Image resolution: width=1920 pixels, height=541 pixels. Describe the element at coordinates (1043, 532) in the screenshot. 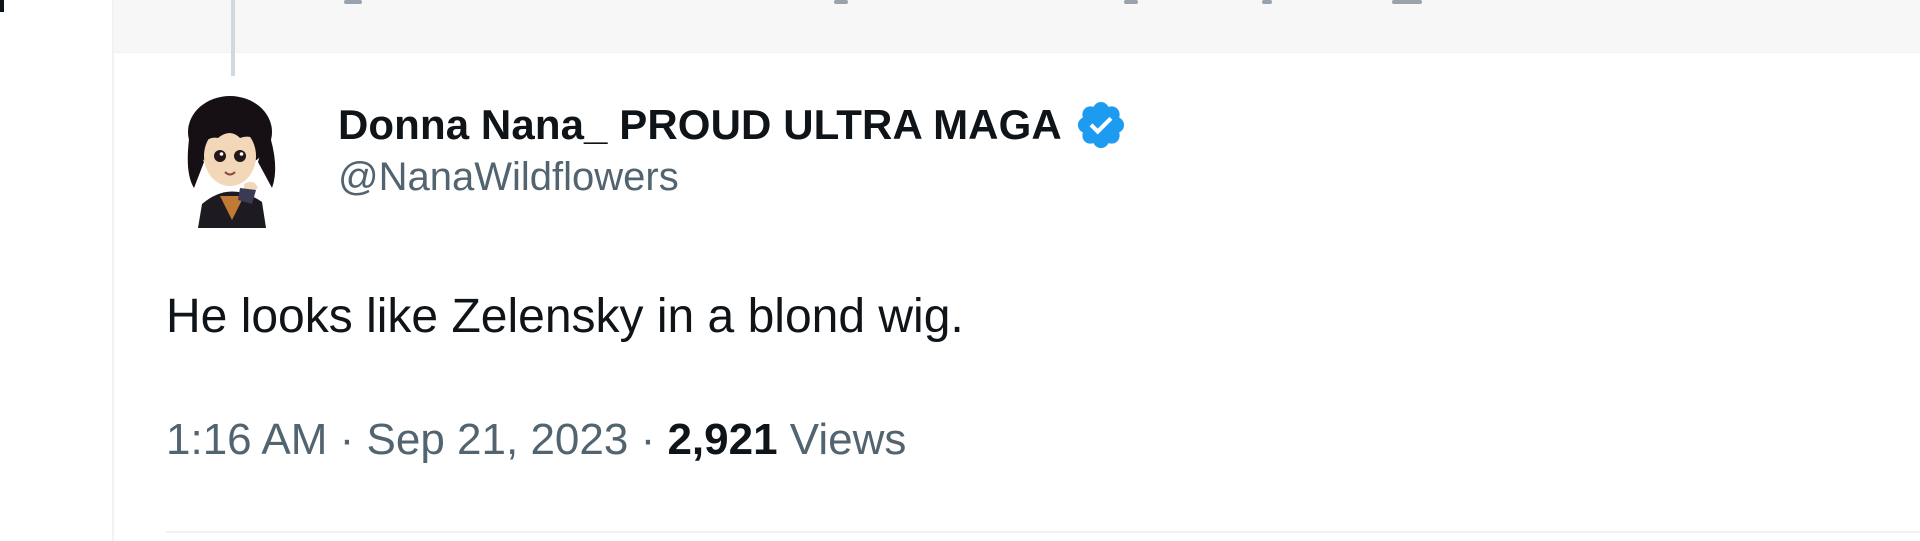

I see `divider` at that location.